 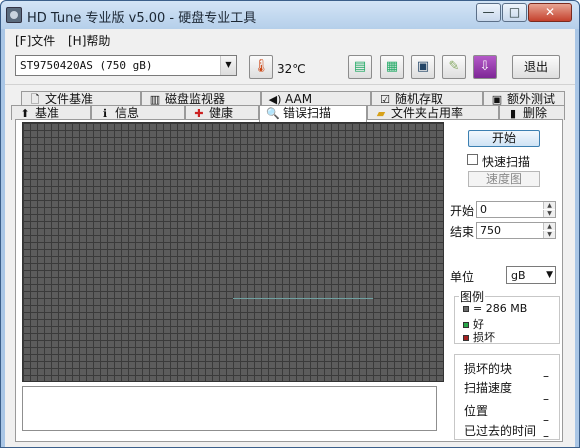 I want to click on menu-bar: [F]文件 [H]帮助, so click(x=290, y=39).